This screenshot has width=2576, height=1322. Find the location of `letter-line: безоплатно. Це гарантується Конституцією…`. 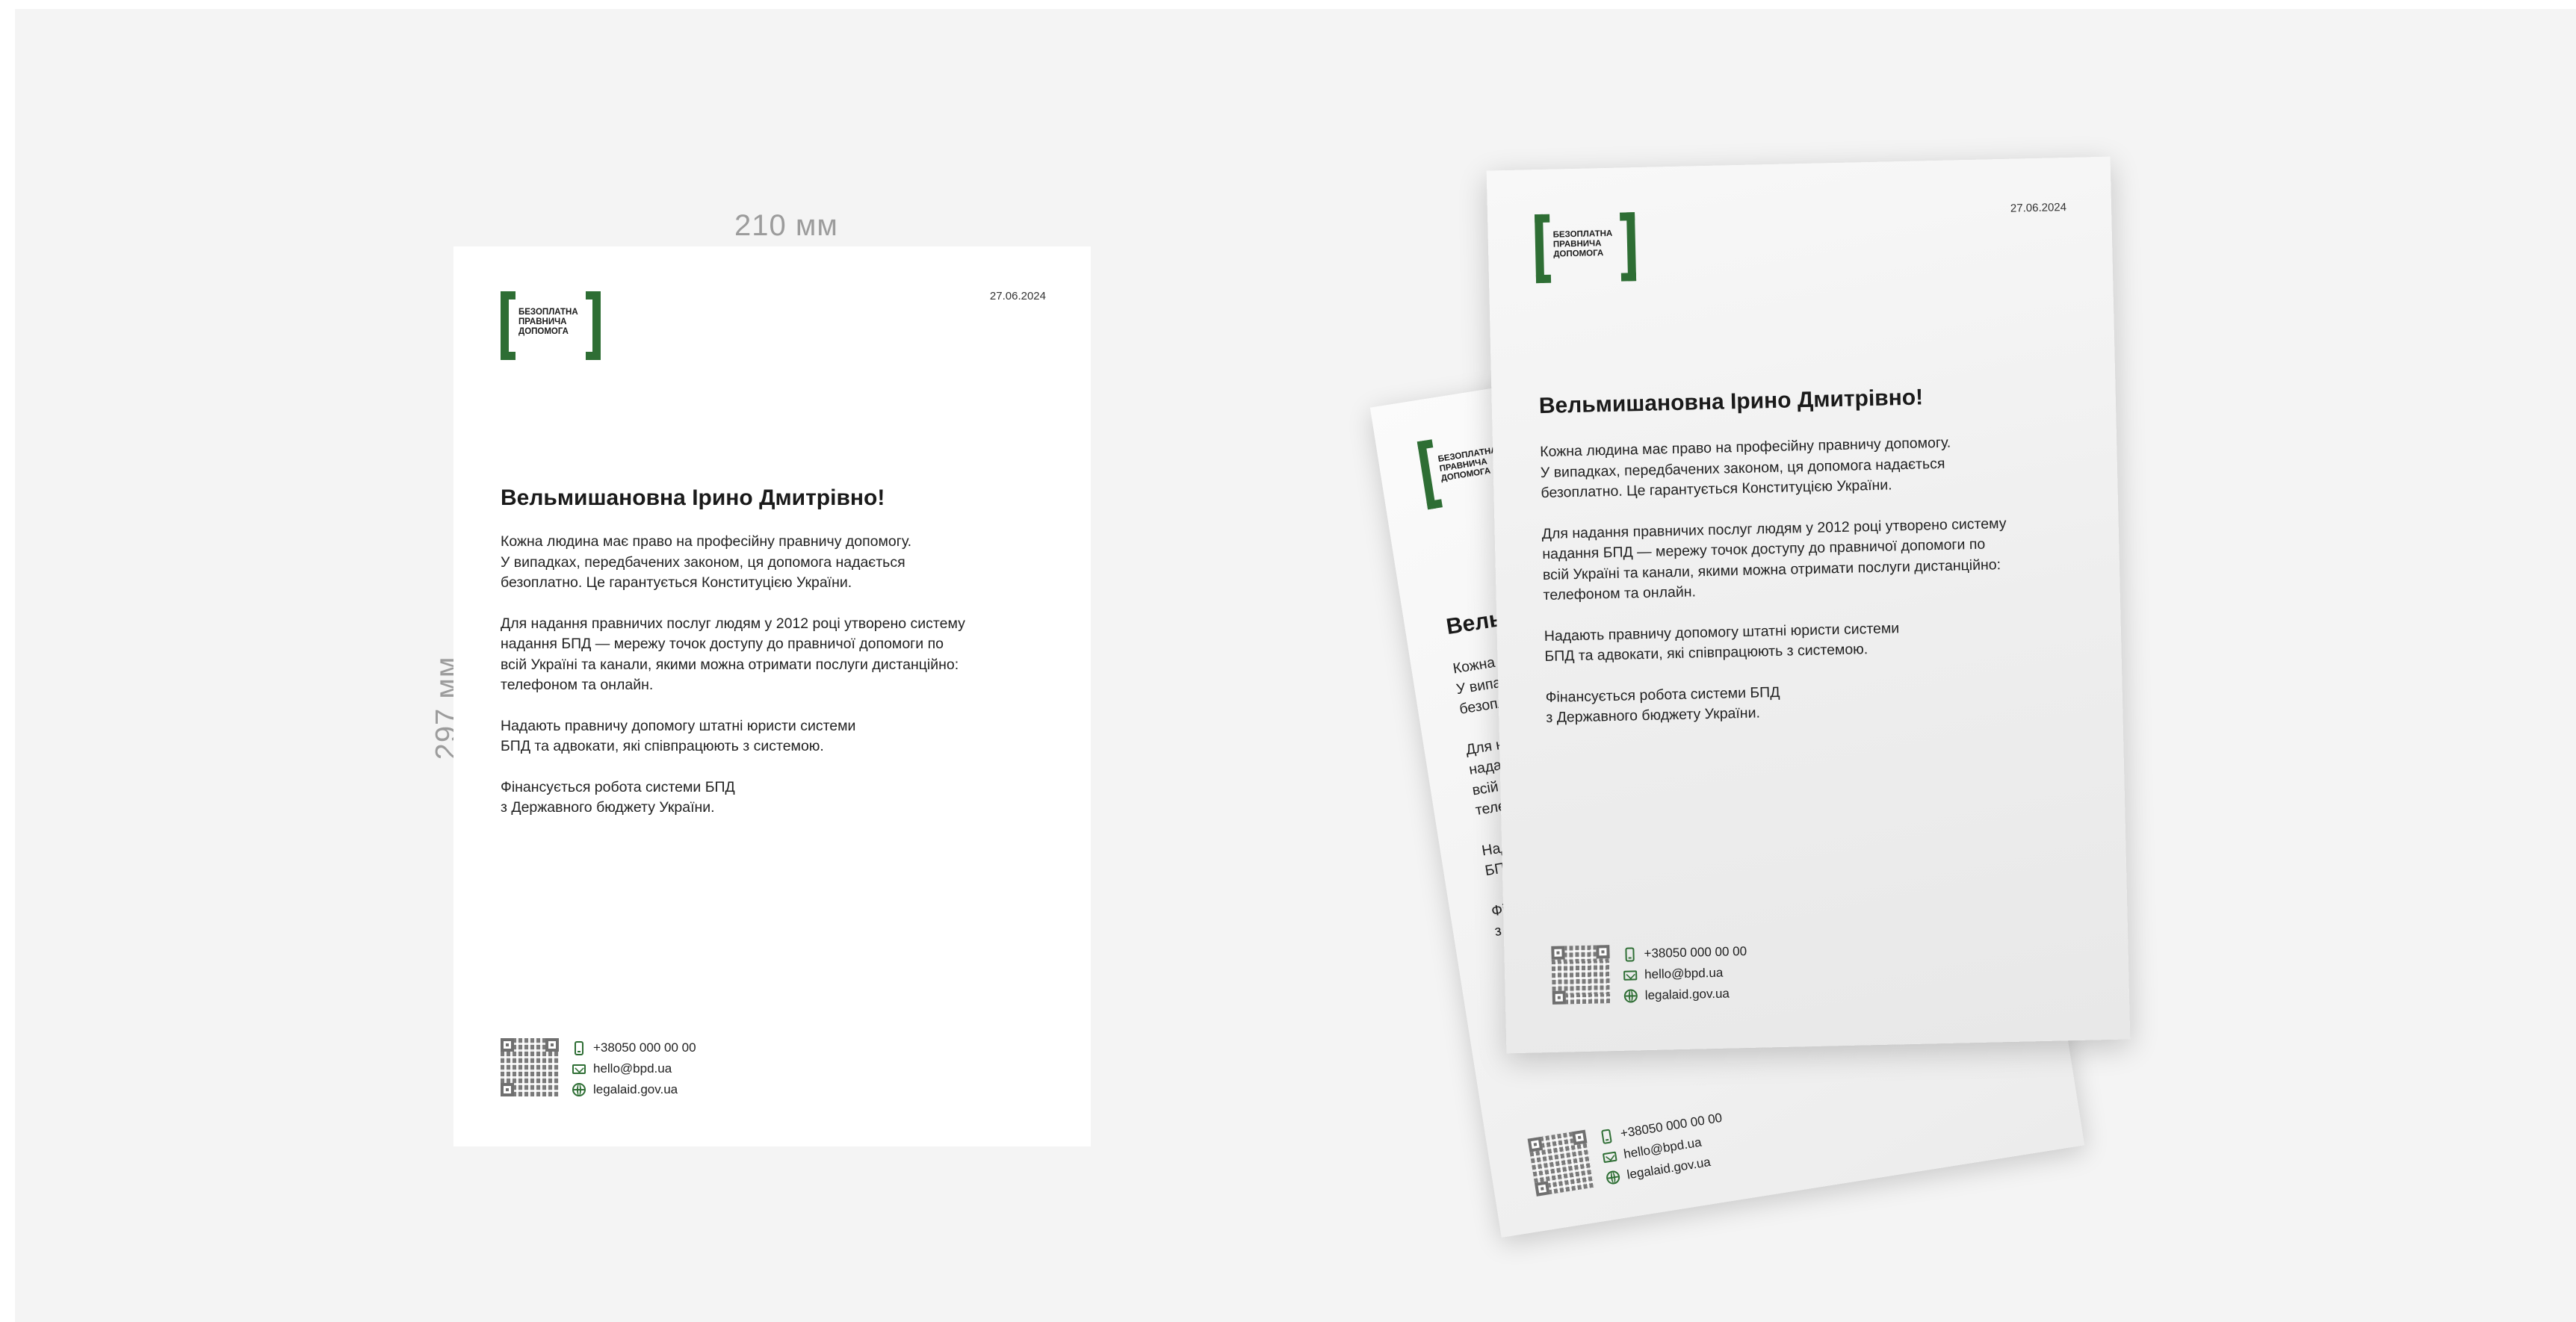

letter-line: безоплатно. Це гарантується Конституцією… is located at coordinates (676, 582).